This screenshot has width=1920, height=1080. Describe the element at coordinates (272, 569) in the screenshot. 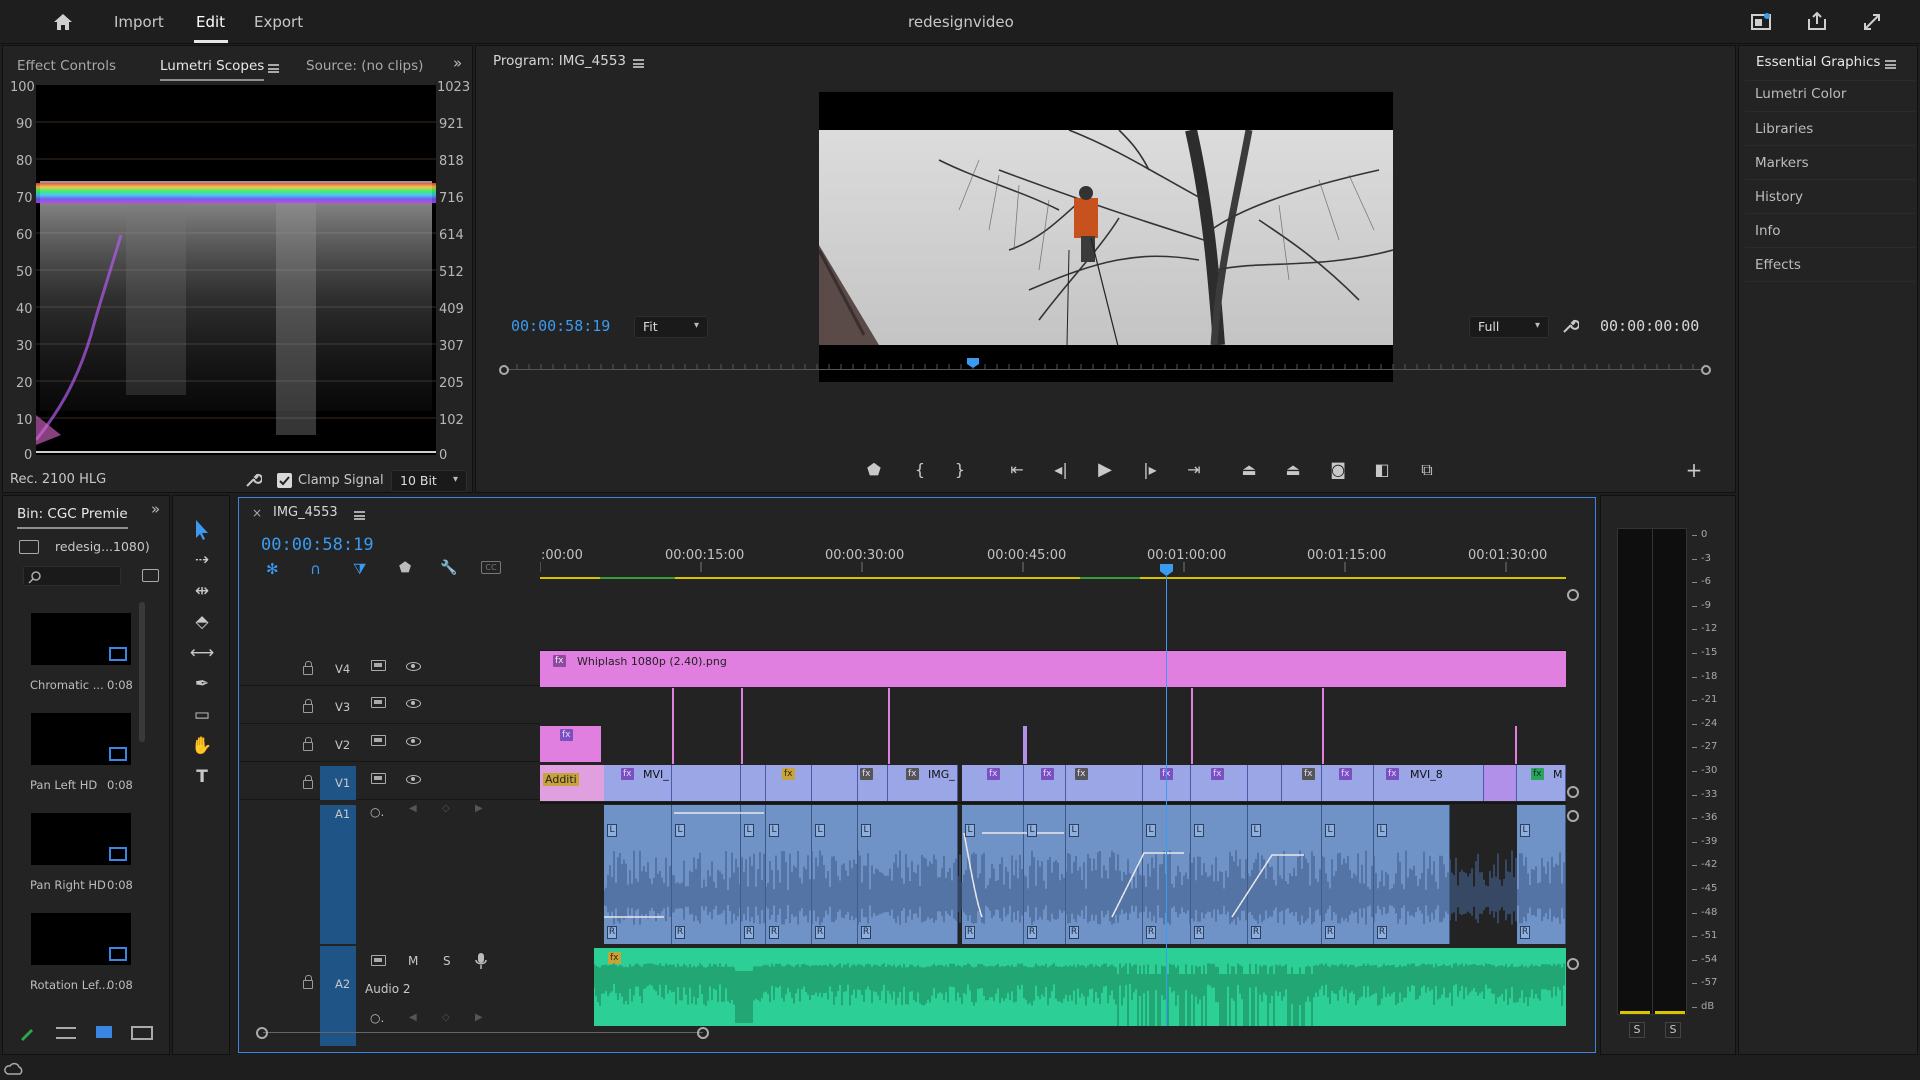

I see `nest-toggle-icon: ✻` at that location.